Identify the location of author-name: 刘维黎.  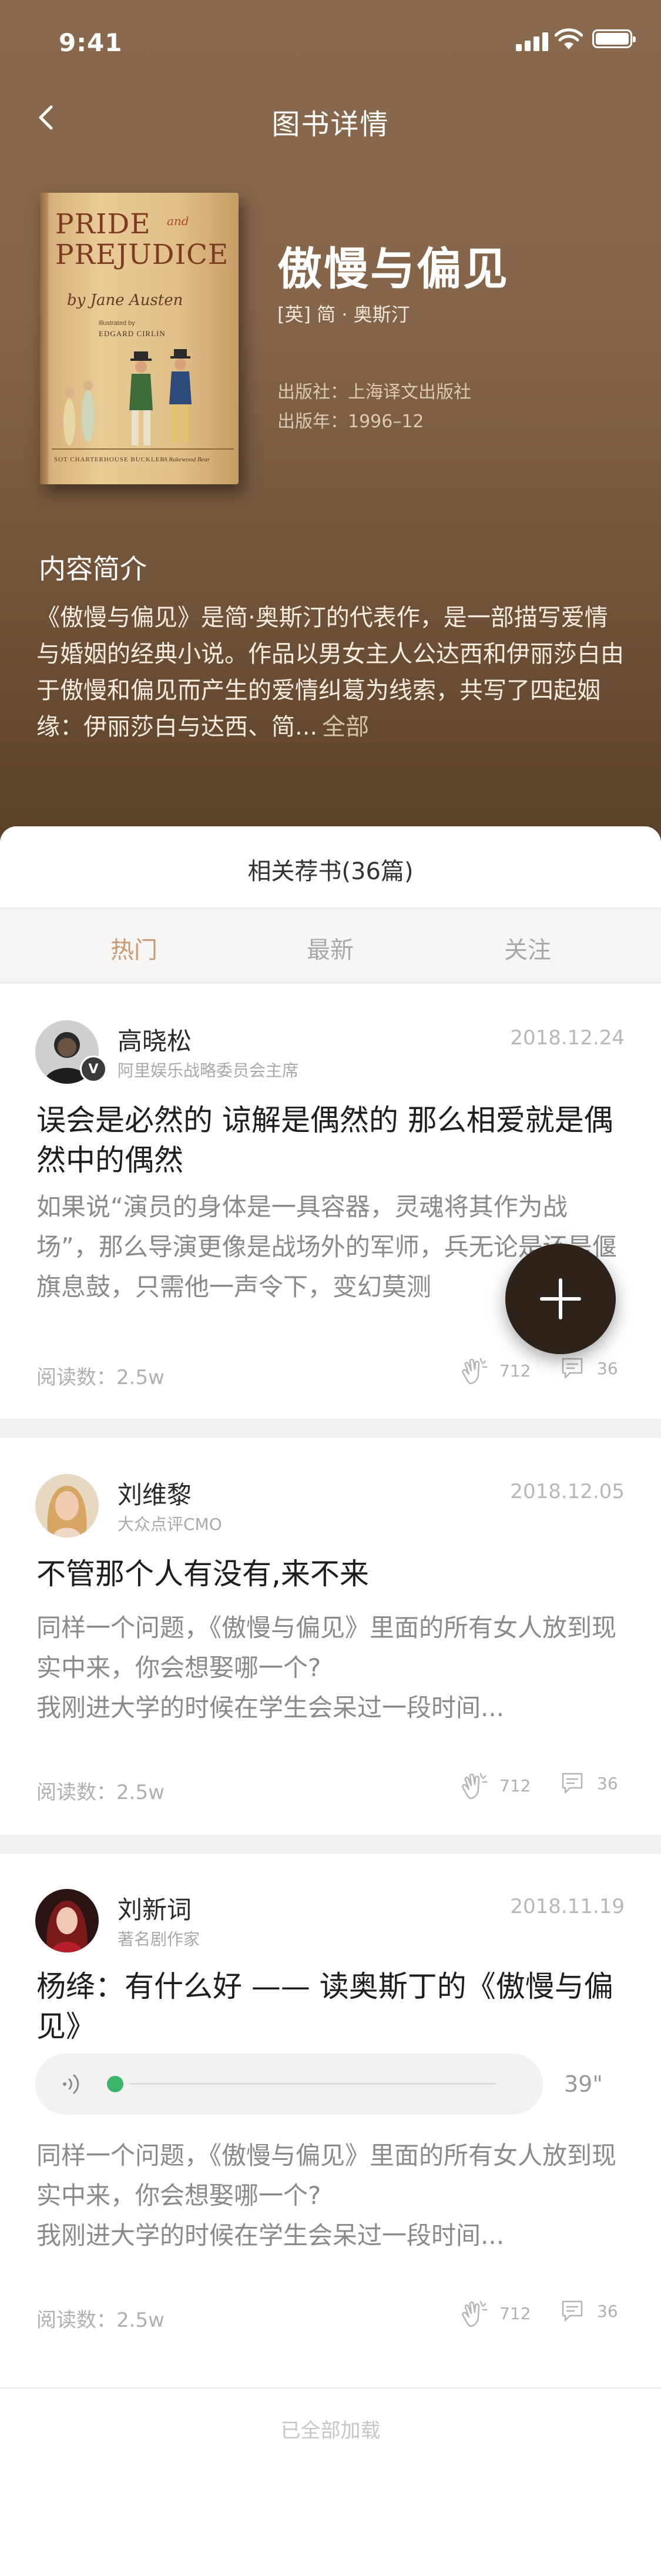
(155, 1493).